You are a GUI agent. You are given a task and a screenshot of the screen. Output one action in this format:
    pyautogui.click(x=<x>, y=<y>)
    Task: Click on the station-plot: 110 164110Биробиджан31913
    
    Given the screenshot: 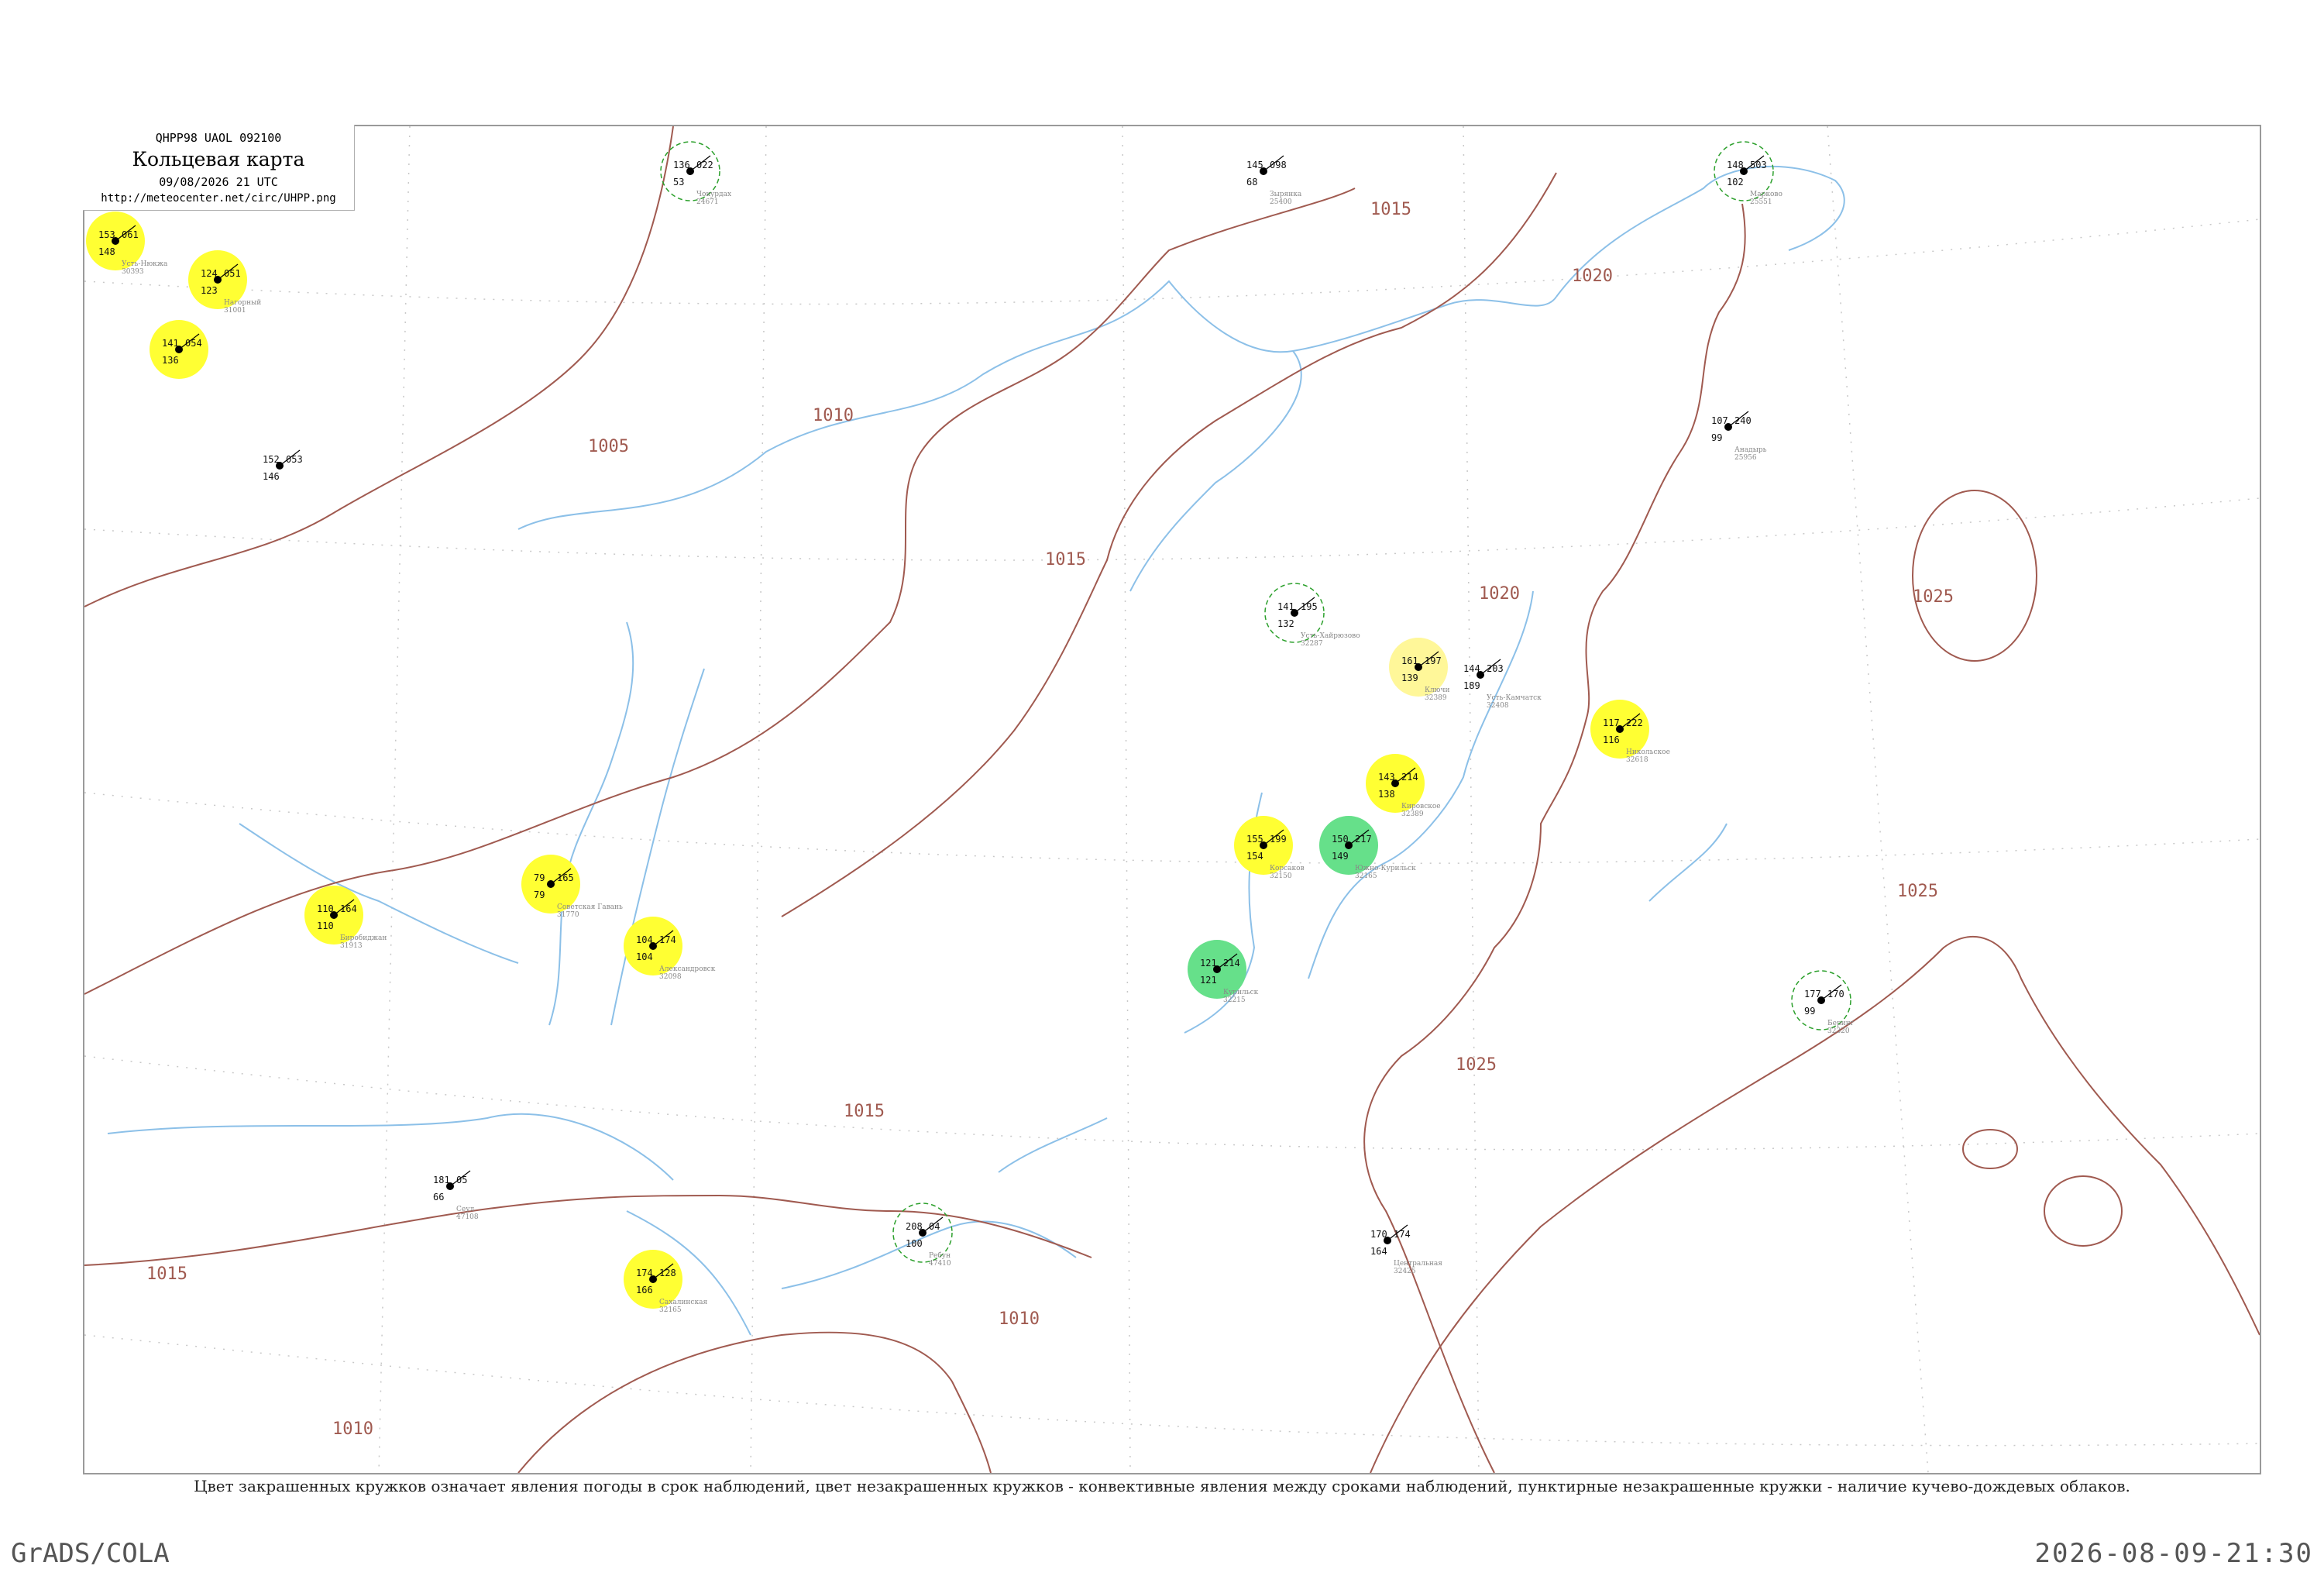 What is the action you would take?
    pyautogui.click(x=345, y=918)
    